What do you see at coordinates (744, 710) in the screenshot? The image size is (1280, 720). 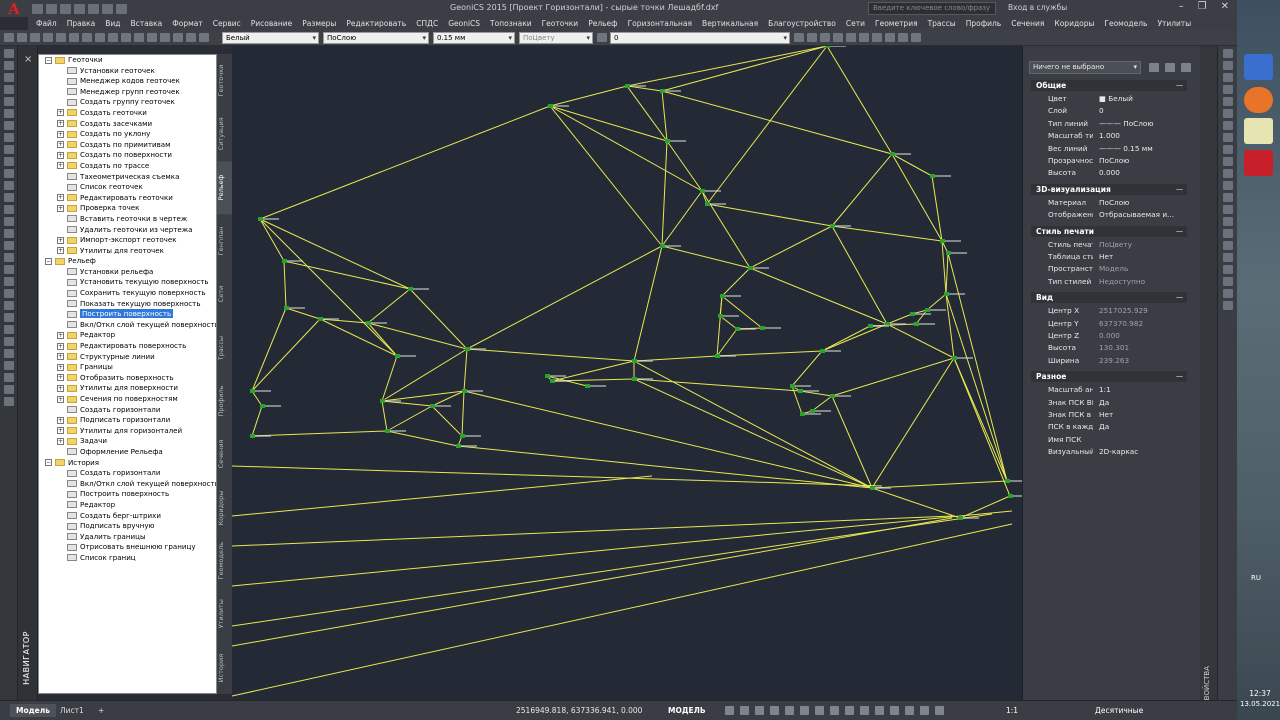 I see `snap-toggle-icon` at bounding box center [744, 710].